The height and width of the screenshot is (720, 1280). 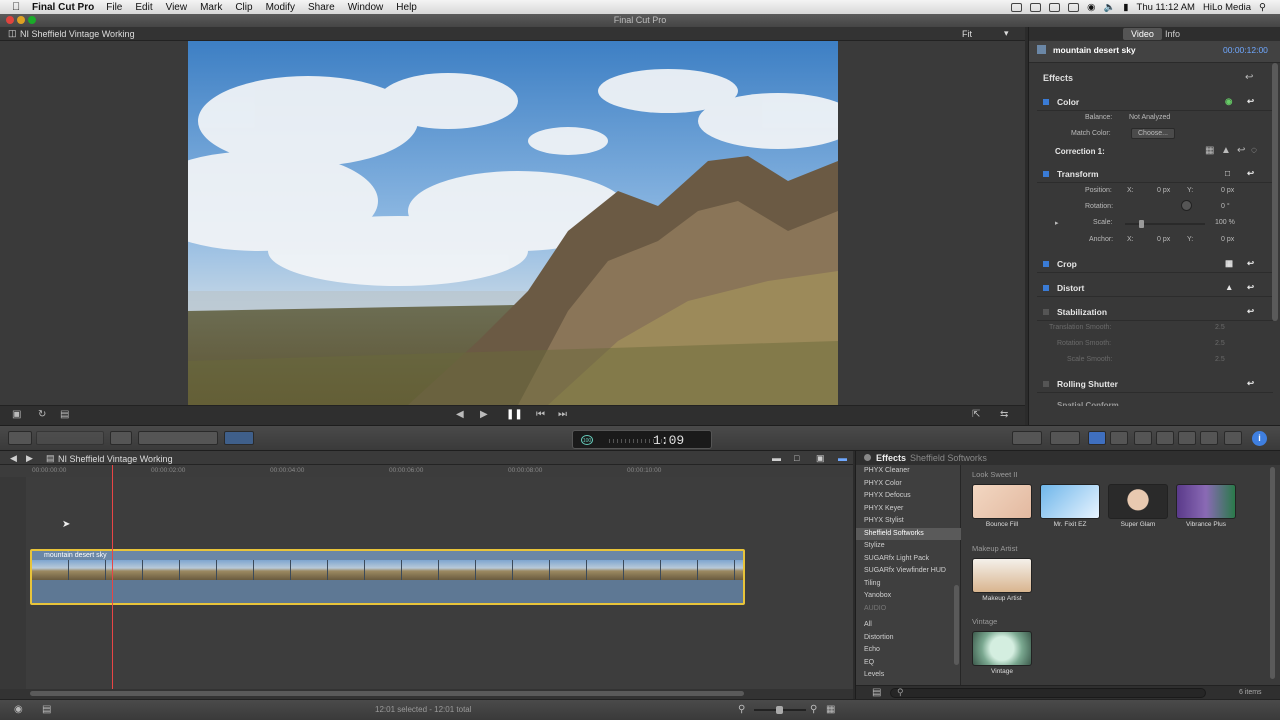 What do you see at coordinates (1165, 224) in the screenshot?
I see `scale-slider` at bounding box center [1165, 224].